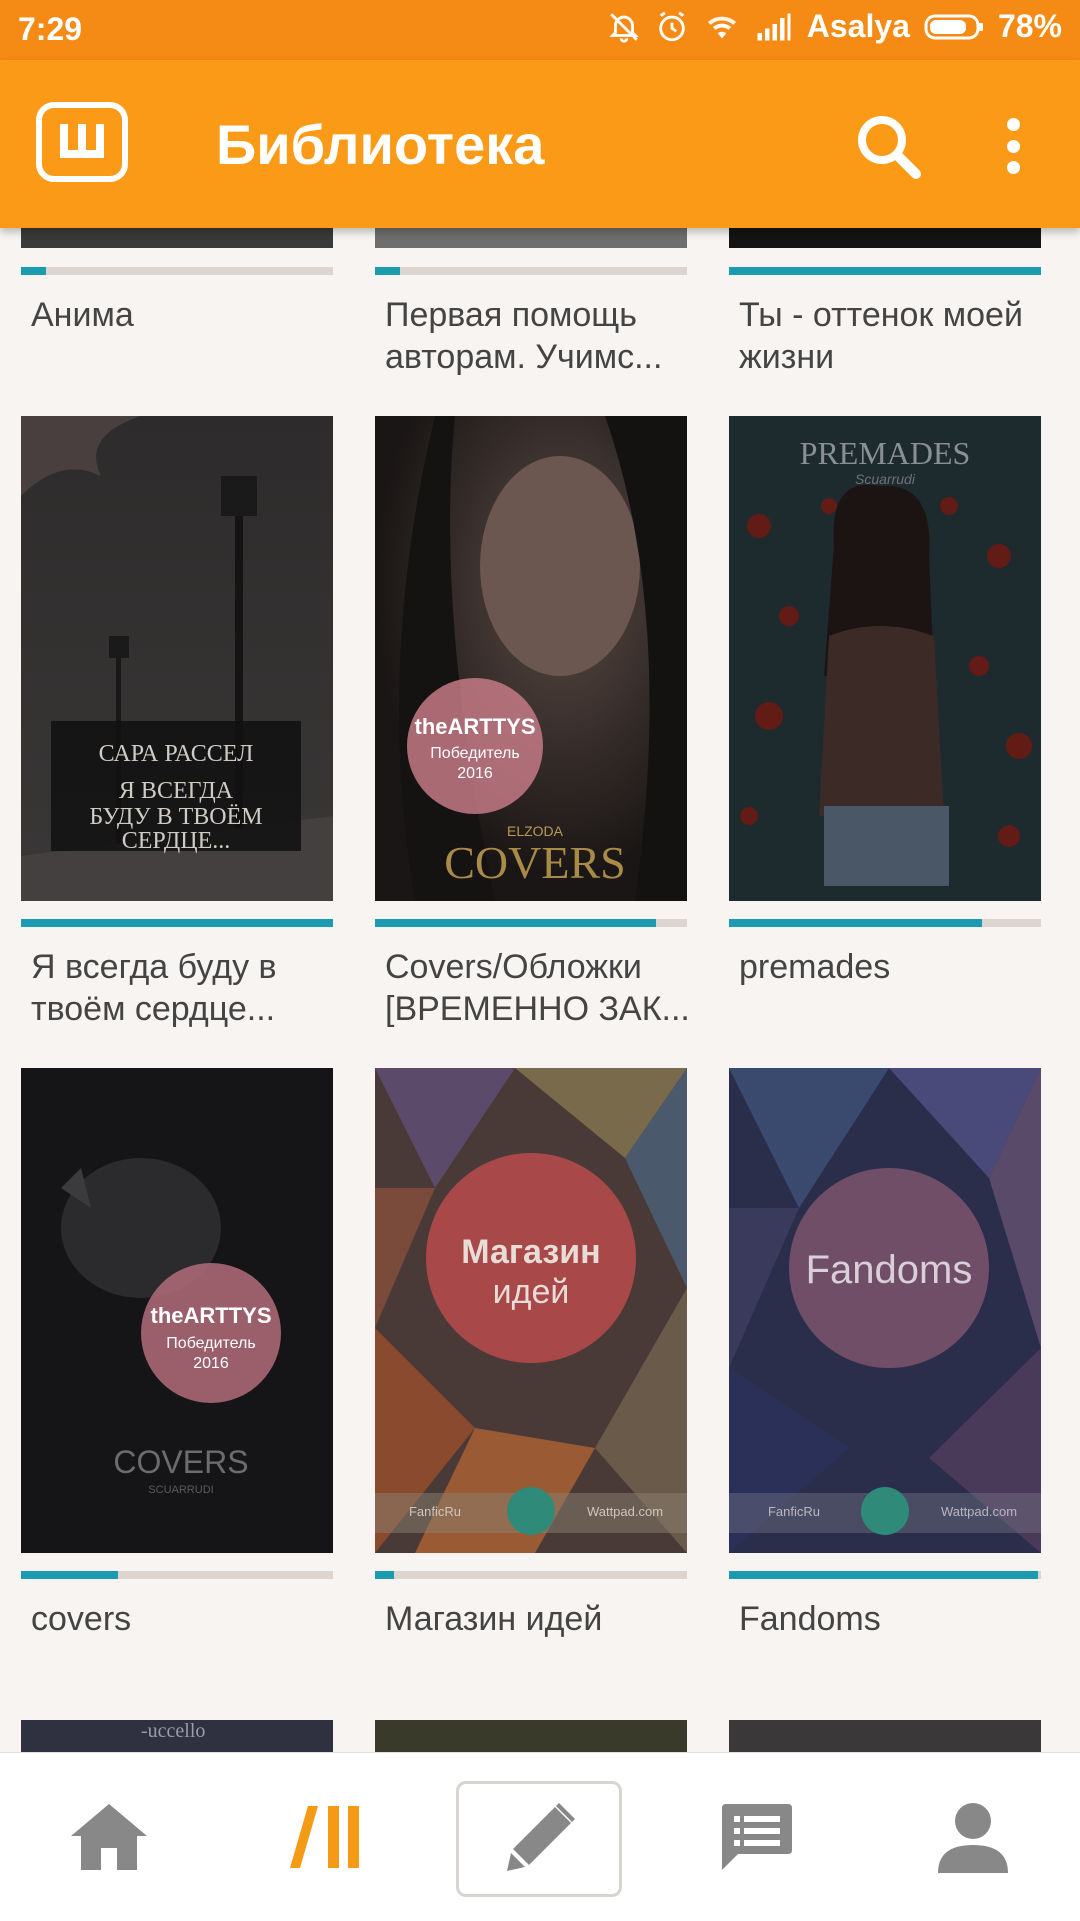 The width and height of the screenshot is (1080, 1921). I want to click on status-bar: 7:29 Asalya 78%, so click(540, 30).